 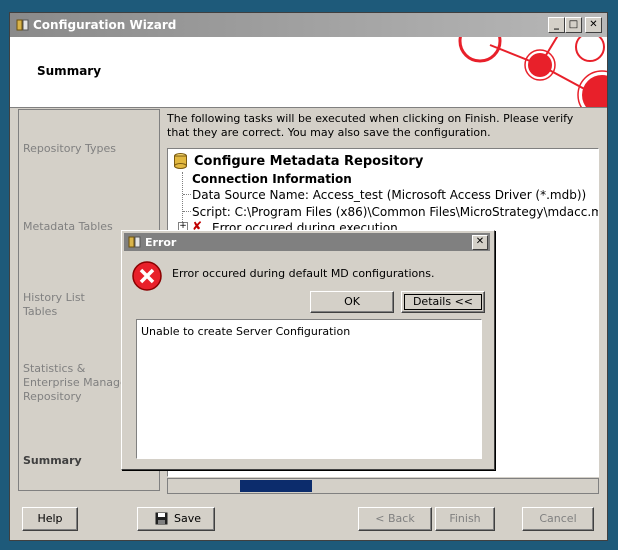 I want to click on minimize-icon: _, so click(x=556, y=24).